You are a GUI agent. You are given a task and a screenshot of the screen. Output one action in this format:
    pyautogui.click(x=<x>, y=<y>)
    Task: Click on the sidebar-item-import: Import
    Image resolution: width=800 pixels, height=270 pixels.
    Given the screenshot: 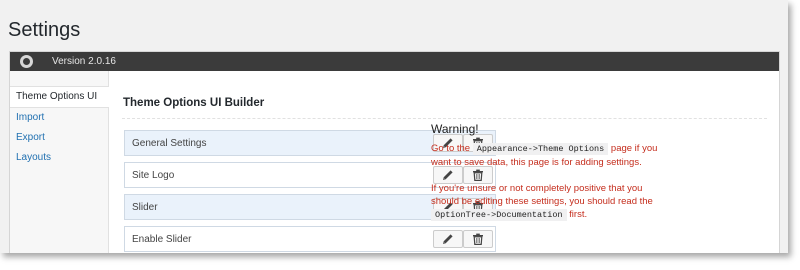 What is the action you would take?
    pyautogui.click(x=59, y=118)
    